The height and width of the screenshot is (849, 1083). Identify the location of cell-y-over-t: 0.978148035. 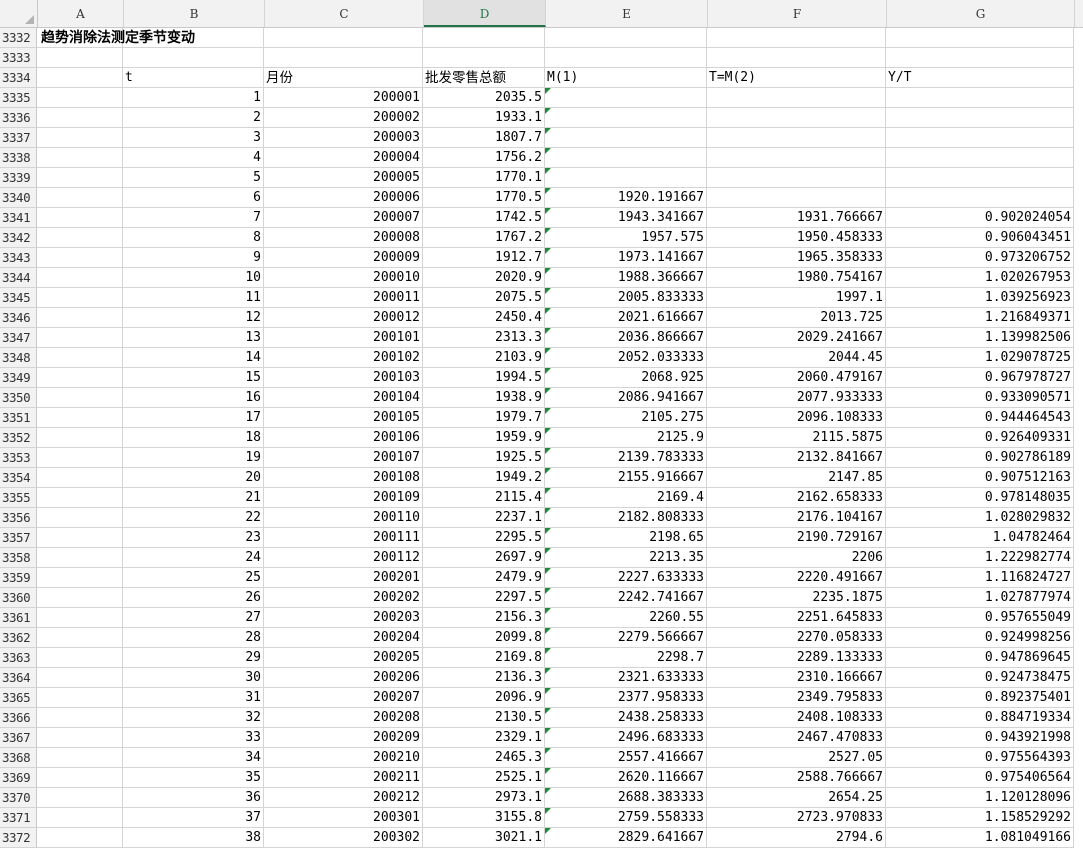
(980, 498).